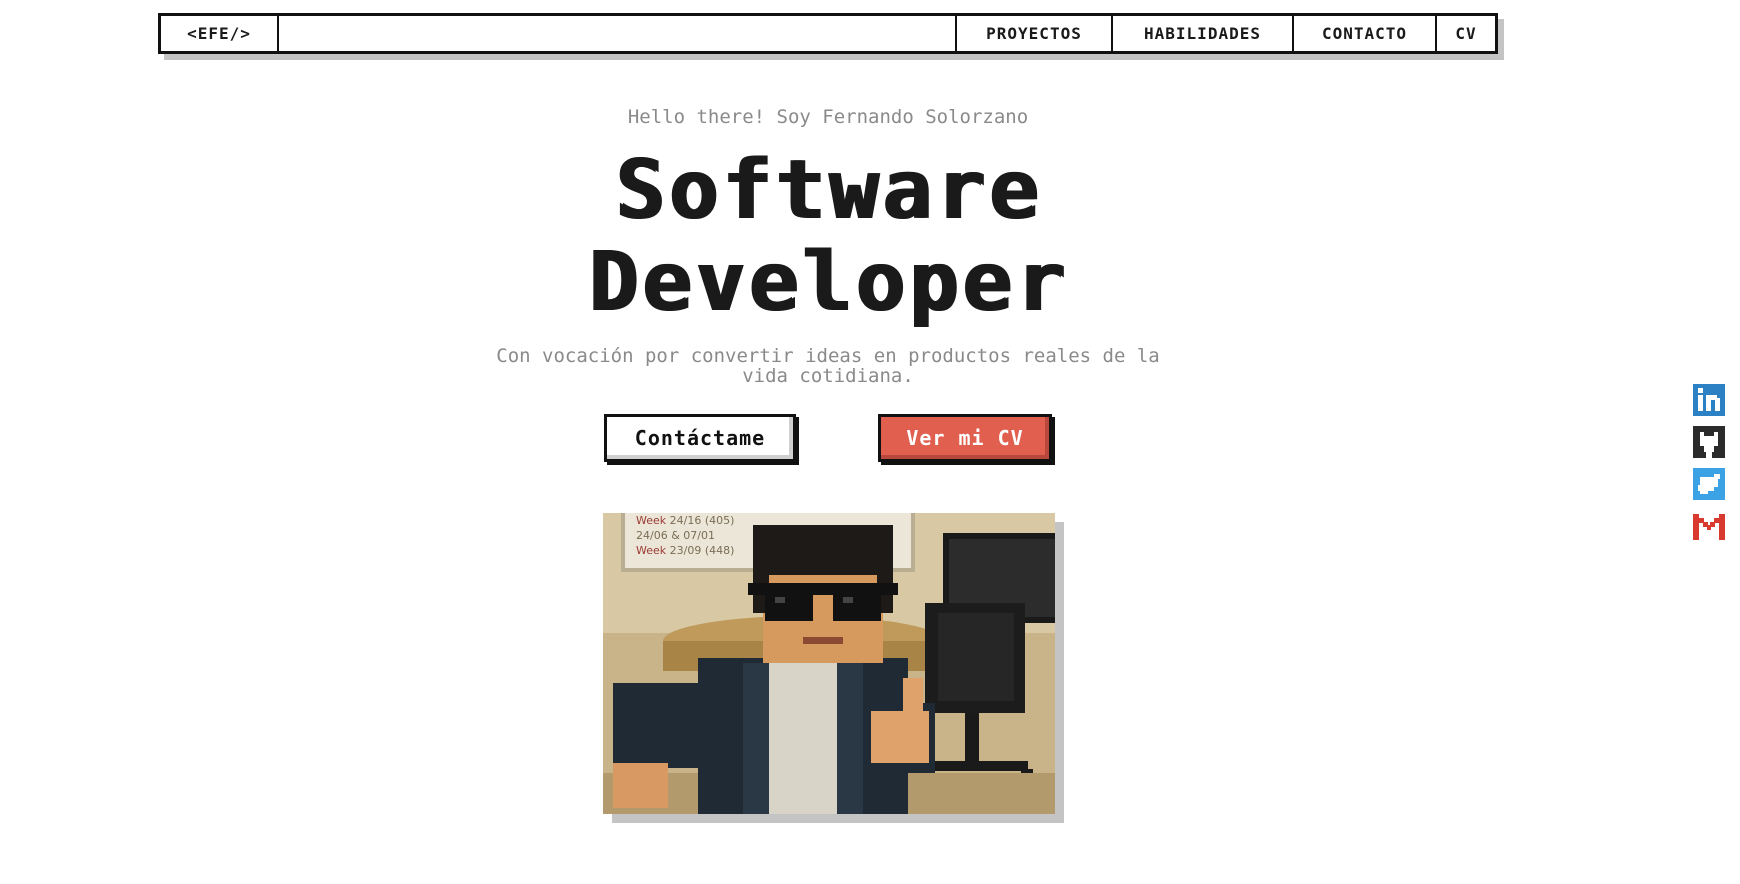  I want to click on twitter-icon, so click(1709, 484).